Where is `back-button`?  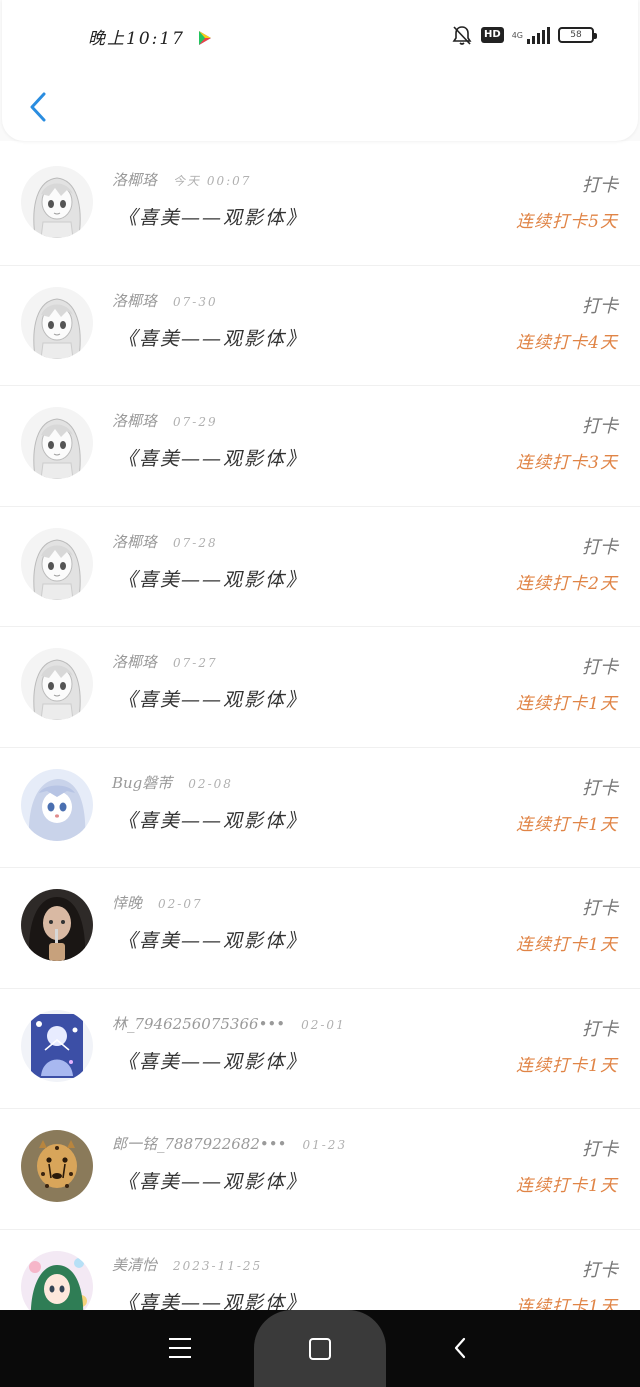
back-button is located at coordinates (38, 107).